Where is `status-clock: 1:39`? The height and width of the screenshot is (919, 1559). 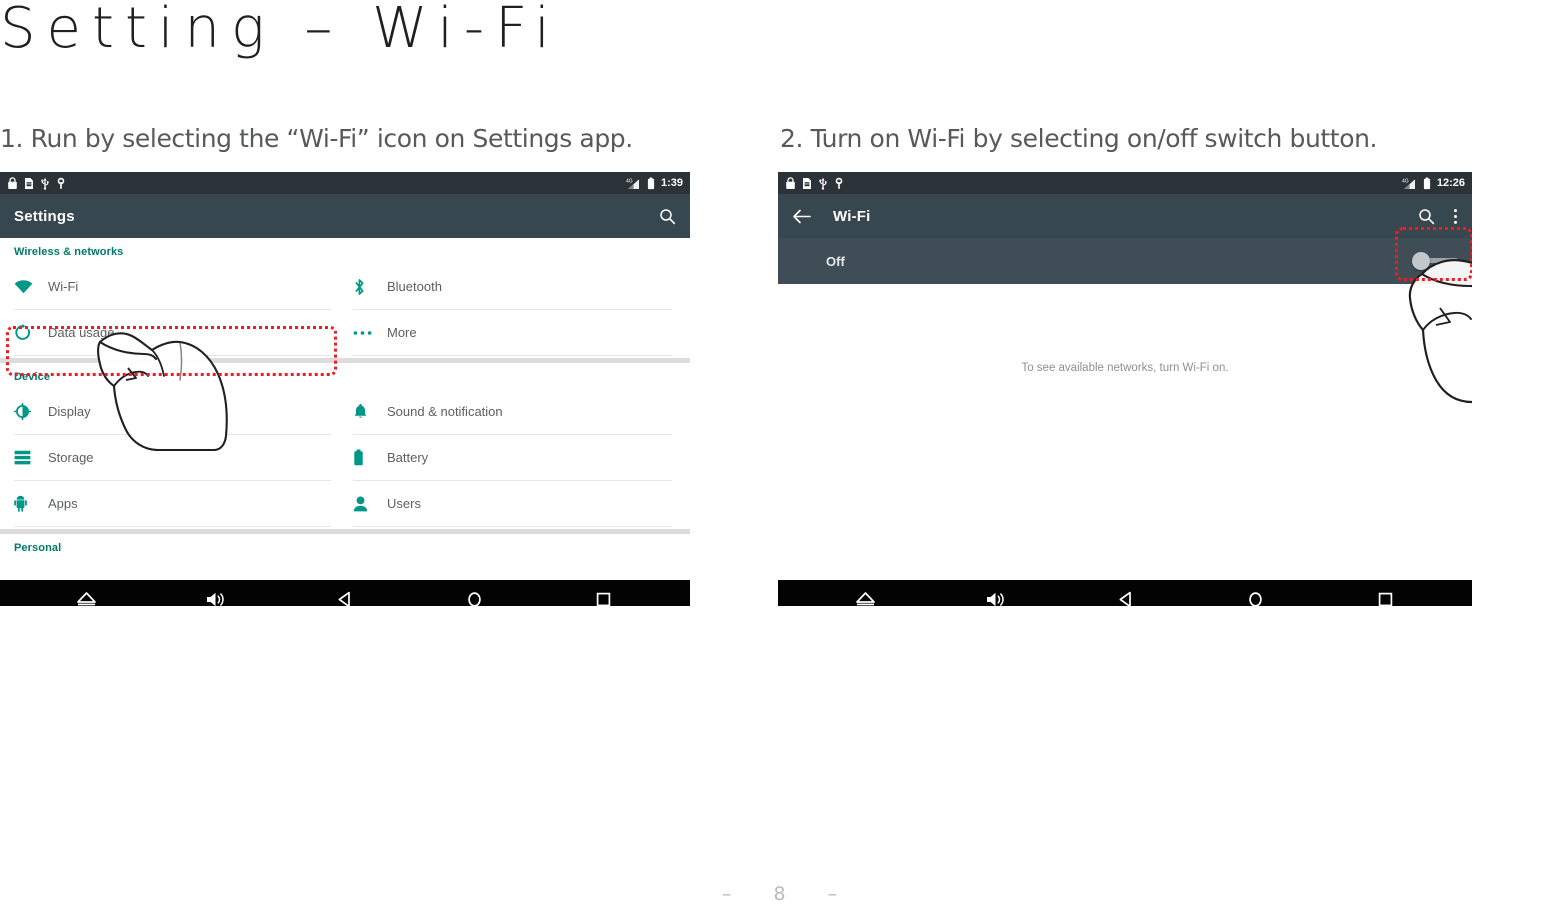
status-clock: 1:39 is located at coordinates (671, 182).